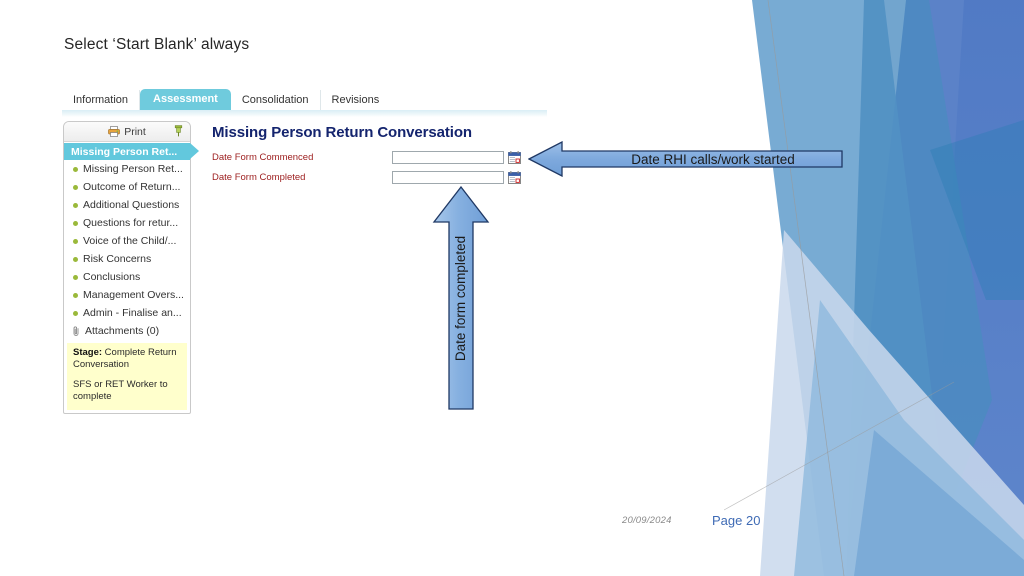 The image size is (1024, 576). What do you see at coordinates (647, 520) in the screenshot?
I see `footer-date: 20/09/2024` at bounding box center [647, 520].